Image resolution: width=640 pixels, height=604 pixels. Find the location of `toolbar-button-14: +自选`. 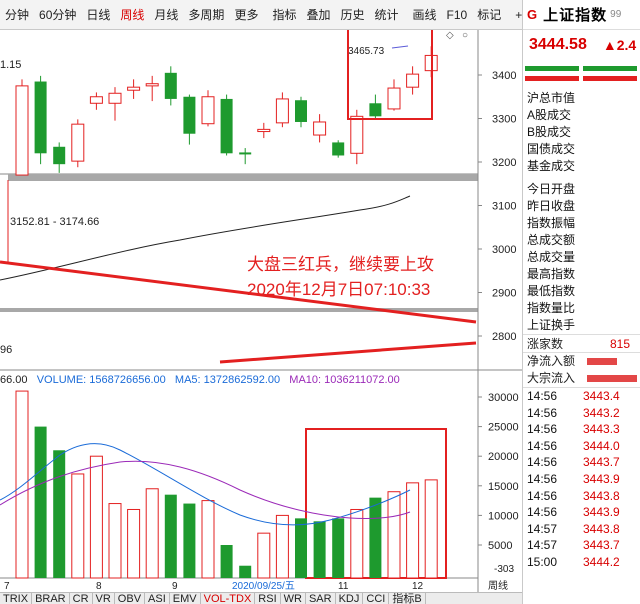

toolbar-button-14: +自选 is located at coordinates (516, 14).